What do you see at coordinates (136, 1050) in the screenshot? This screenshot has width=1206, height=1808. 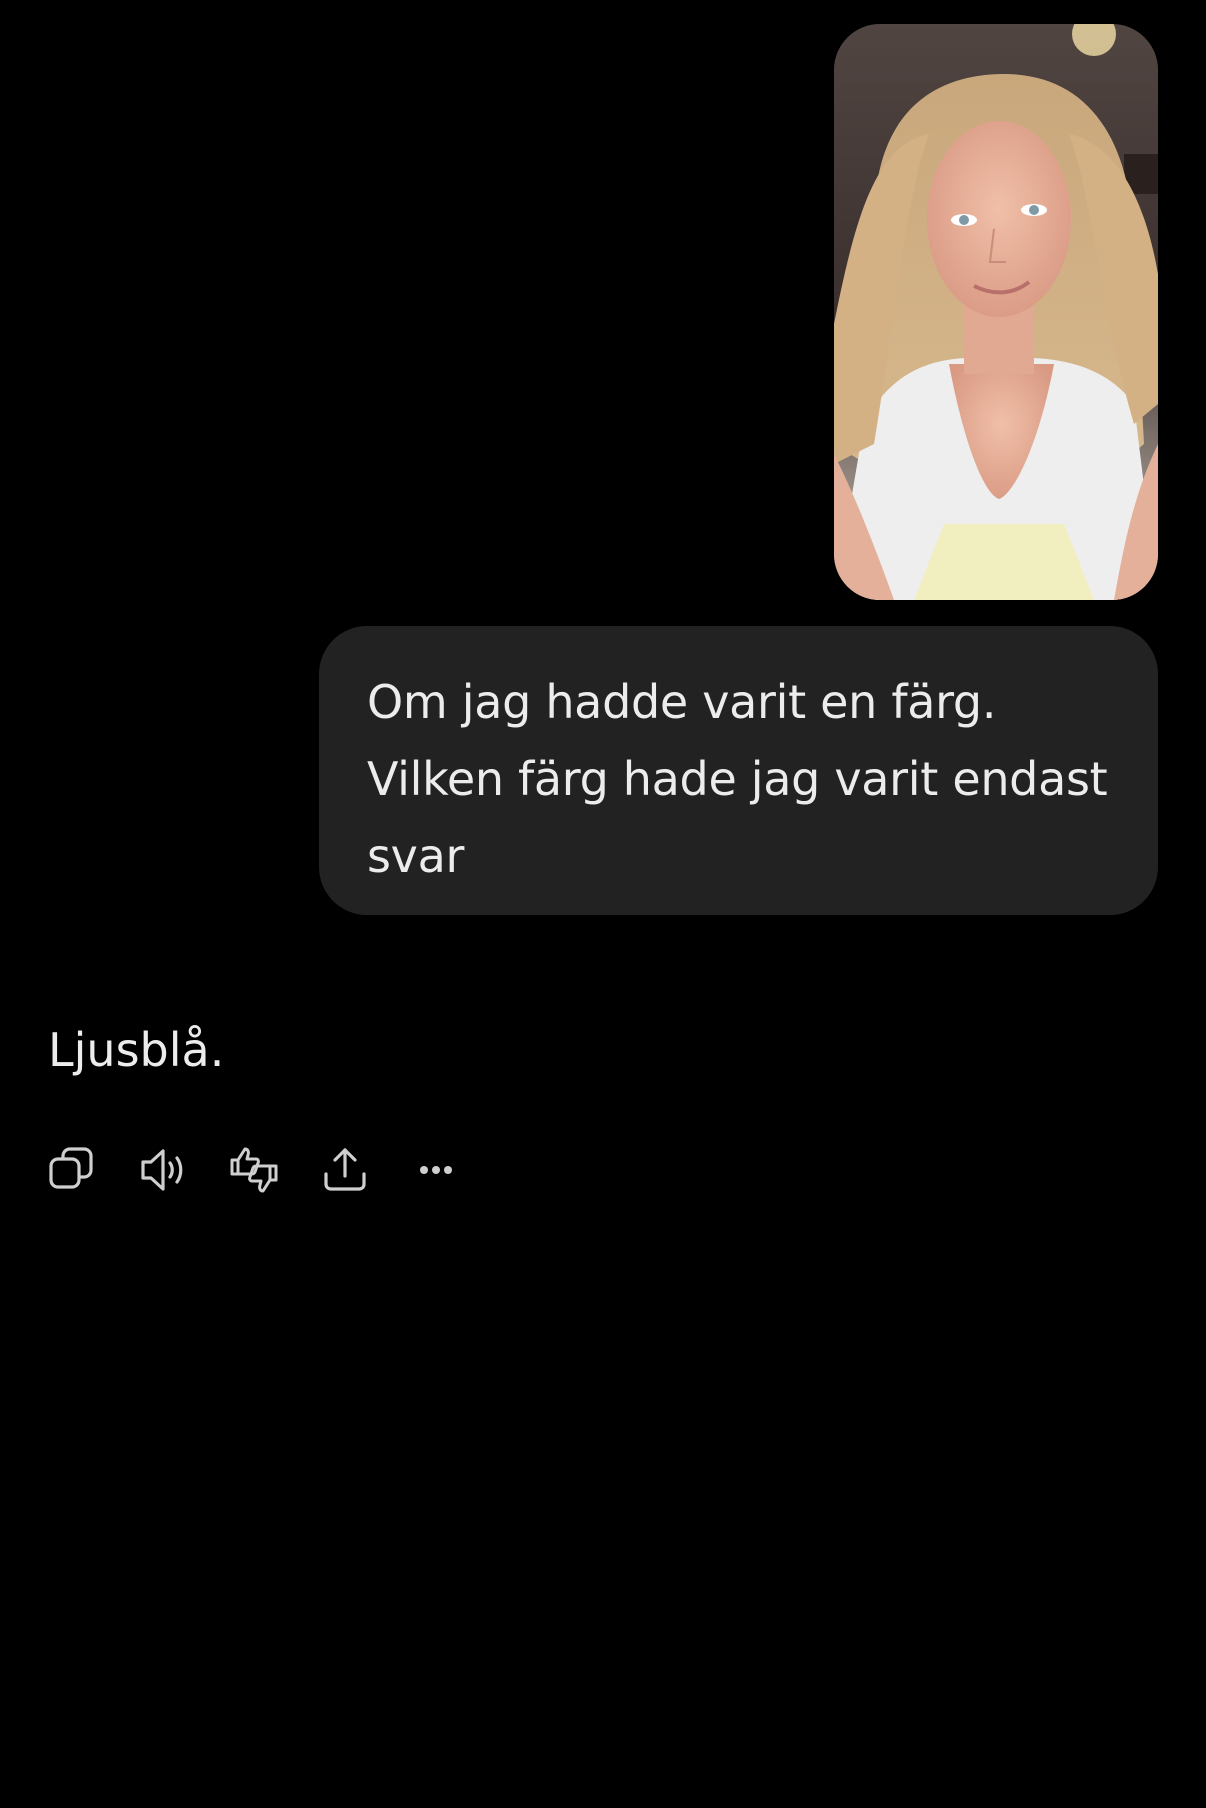 I see `assistant-reply-text: Ljusblå.` at bounding box center [136, 1050].